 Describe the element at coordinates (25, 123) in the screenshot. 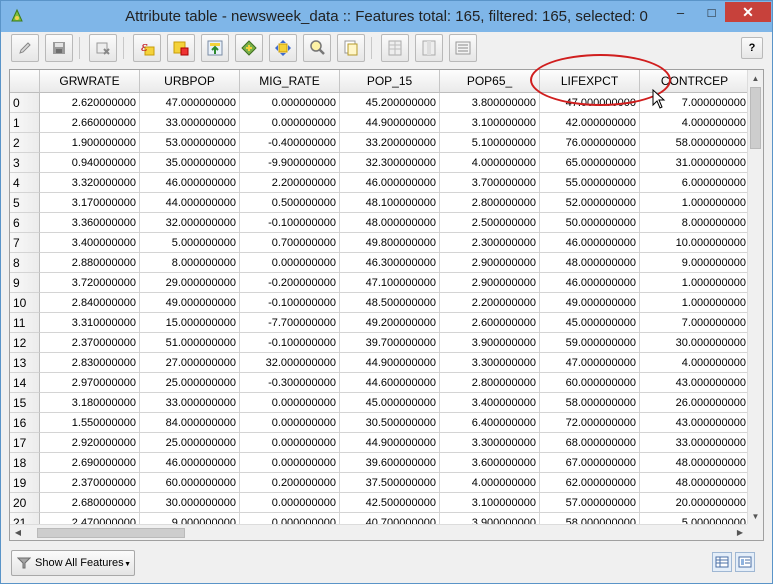

I see `row-header: 1` at that location.